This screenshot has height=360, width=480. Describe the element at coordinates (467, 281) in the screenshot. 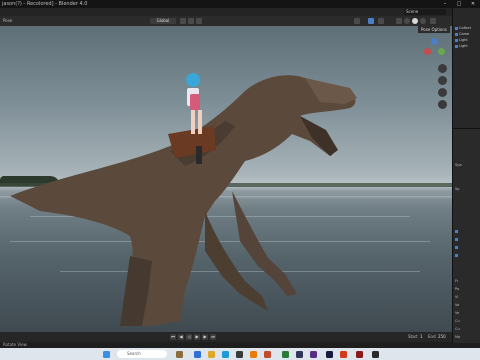

I see `property-row: Fr` at that location.